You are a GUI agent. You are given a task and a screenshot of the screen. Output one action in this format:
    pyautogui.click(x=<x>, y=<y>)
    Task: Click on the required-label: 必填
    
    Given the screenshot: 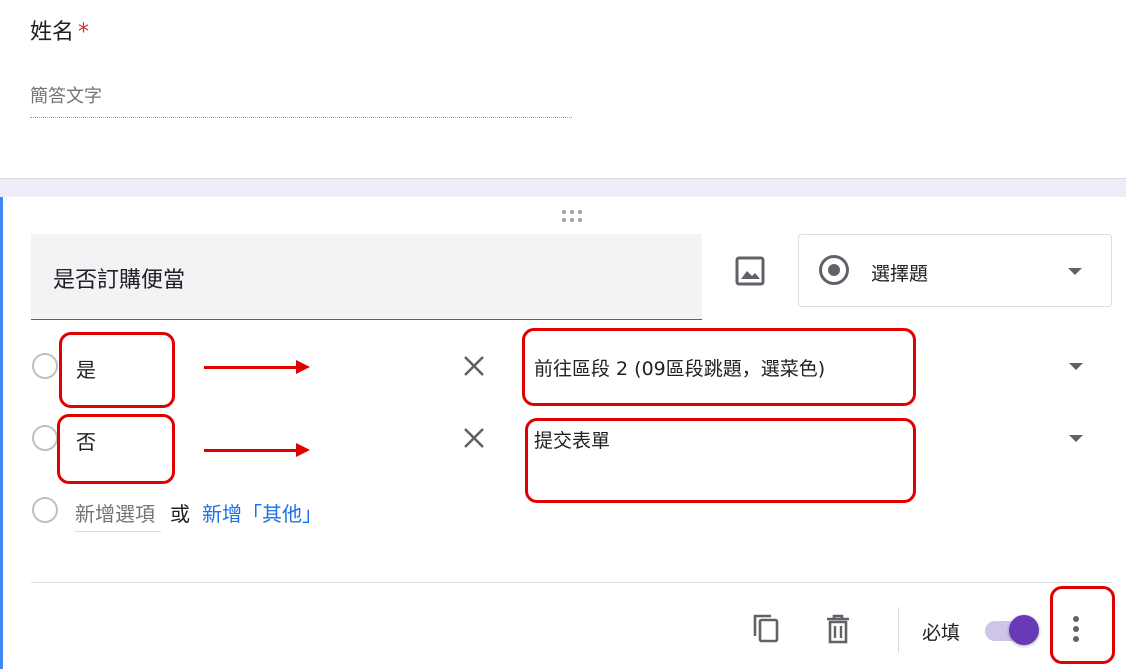 What is the action you would take?
    pyautogui.click(x=941, y=633)
    